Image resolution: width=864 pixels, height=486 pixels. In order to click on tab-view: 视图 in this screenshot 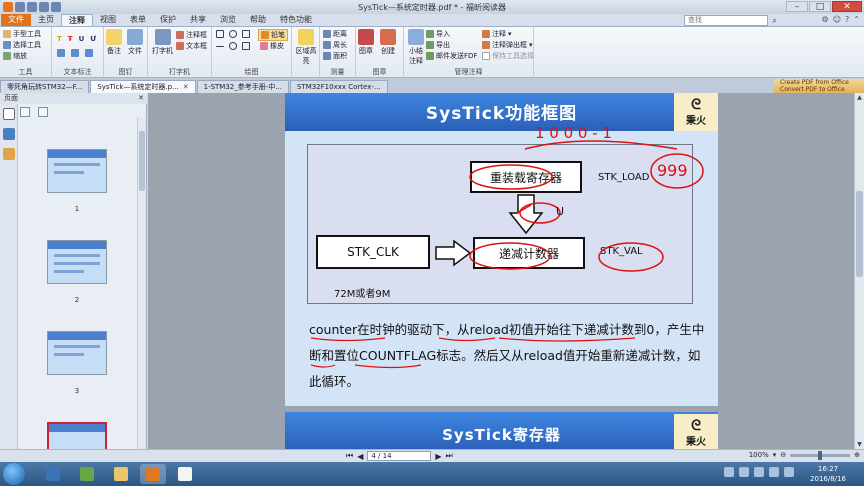, I will do `click(108, 20)`.